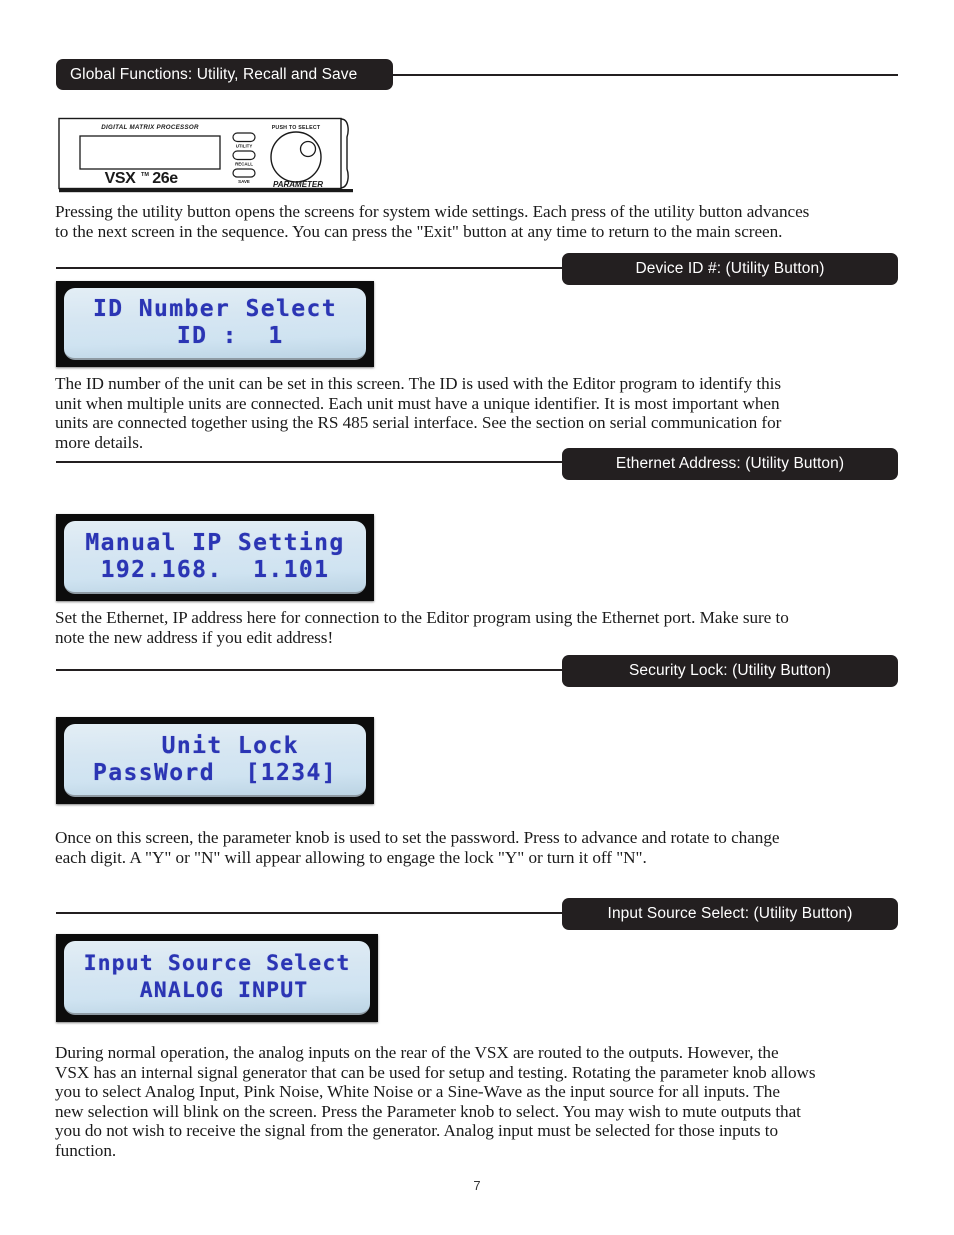  What do you see at coordinates (217, 990) in the screenshot?
I see `lcd-line-2: ANALOG INPUT` at bounding box center [217, 990].